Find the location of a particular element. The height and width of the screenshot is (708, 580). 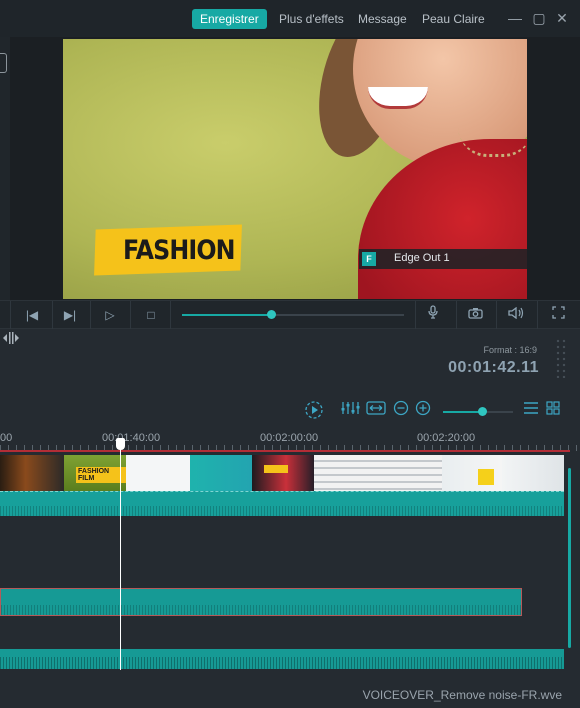

zoom-out-icon is located at coordinates (401, 410).